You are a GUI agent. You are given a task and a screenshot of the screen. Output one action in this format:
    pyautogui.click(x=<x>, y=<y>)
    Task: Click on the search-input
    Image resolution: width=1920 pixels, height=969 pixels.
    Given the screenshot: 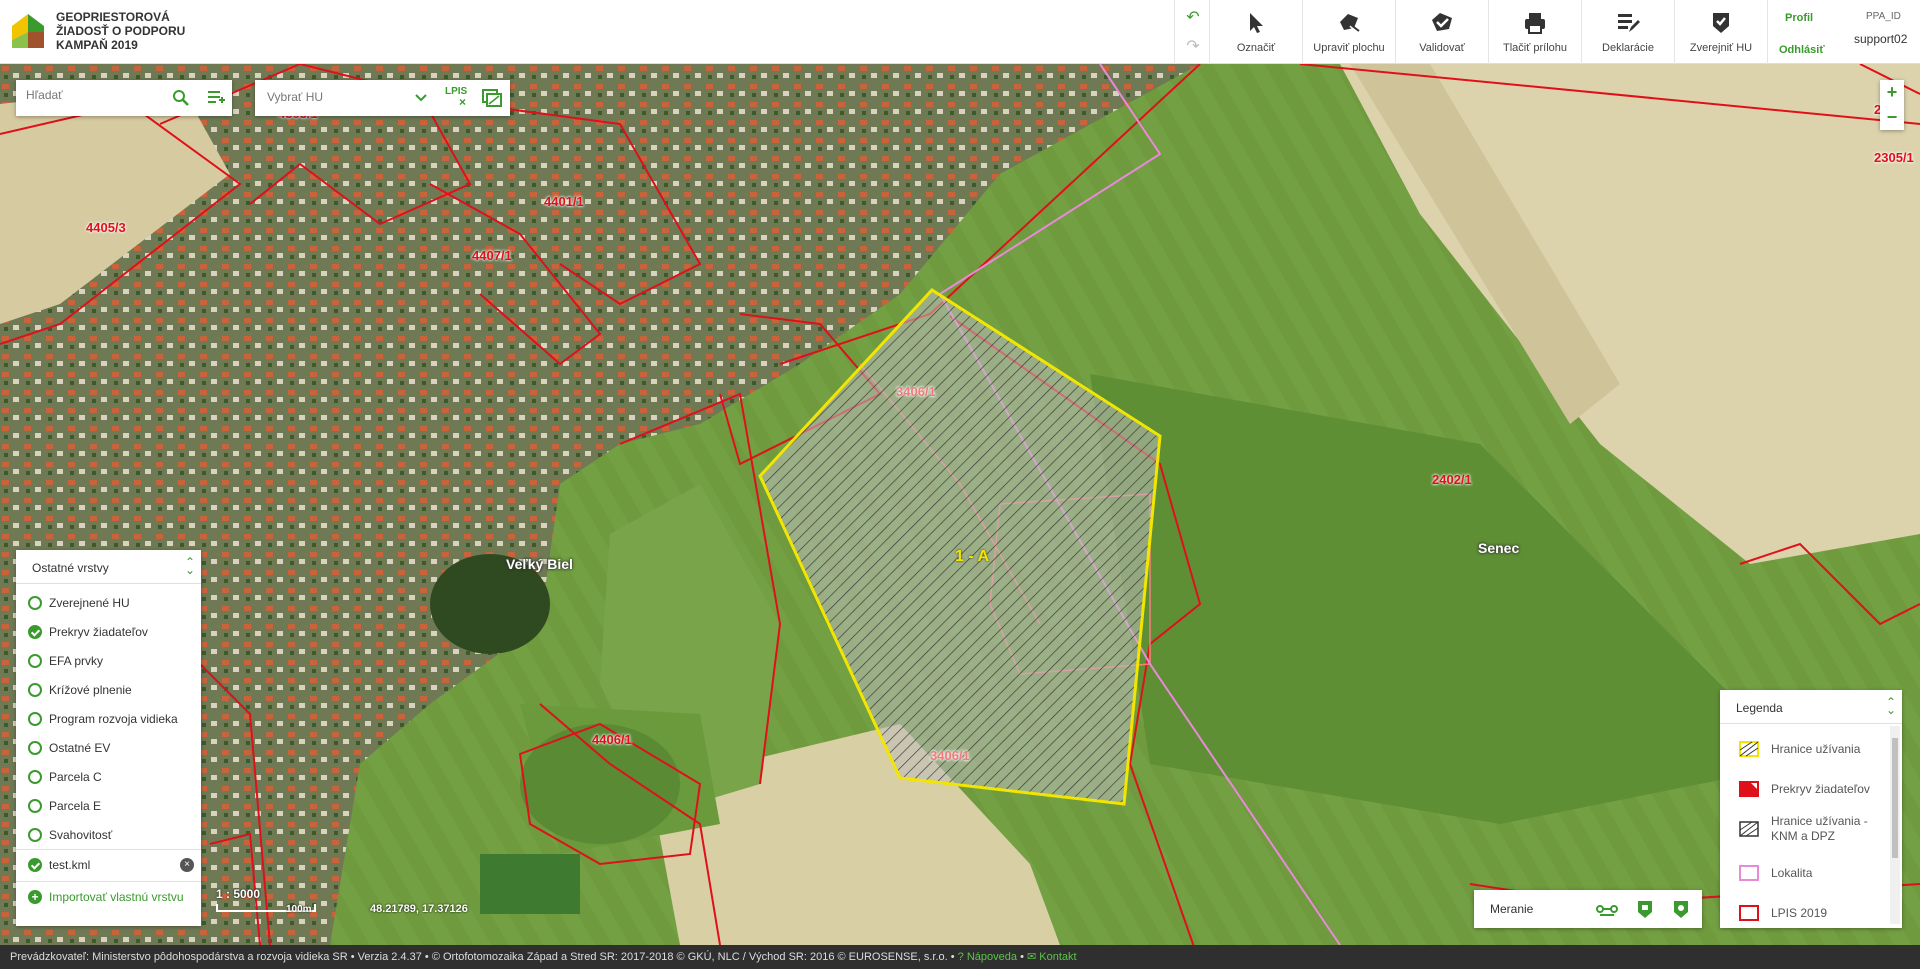 What is the action you would take?
    pyautogui.click(x=96, y=95)
    